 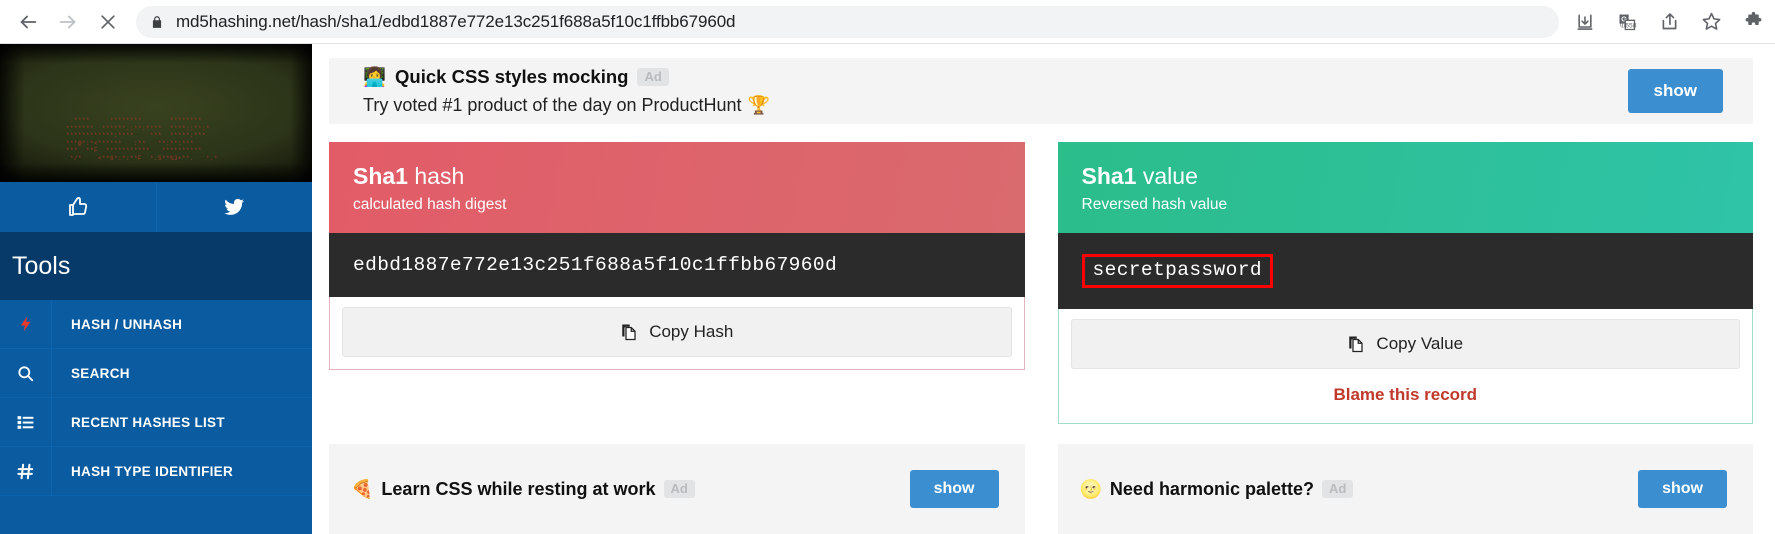 What do you see at coordinates (156, 266) in the screenshot?
I see `sidebar-tools-header: Tools` at bounding box center [156, 266].